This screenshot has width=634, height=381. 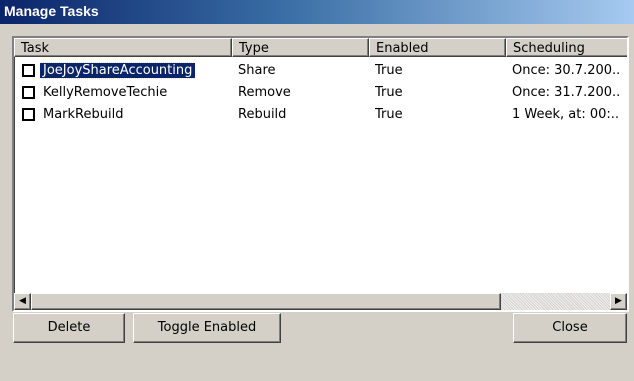 What do you see at coordinates (103, 93) in the screenshot?
I see `task-name: KellyRemoveTechie` at bounding box center [103, 93].